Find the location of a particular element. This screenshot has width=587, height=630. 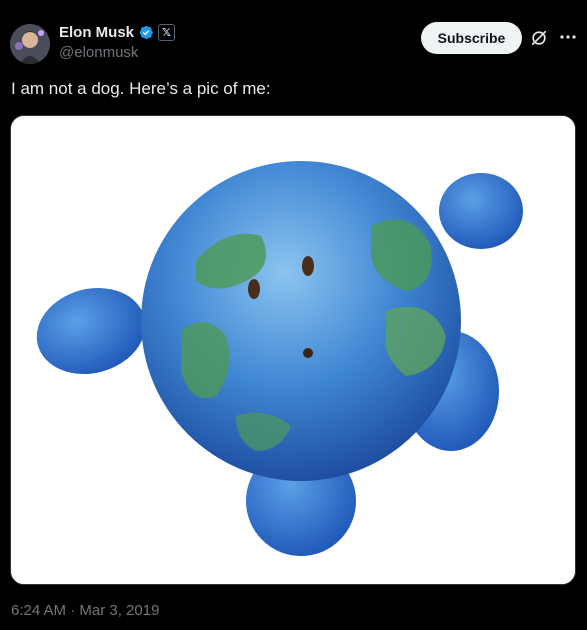

grok-icon is located at coordinates (539, 38).